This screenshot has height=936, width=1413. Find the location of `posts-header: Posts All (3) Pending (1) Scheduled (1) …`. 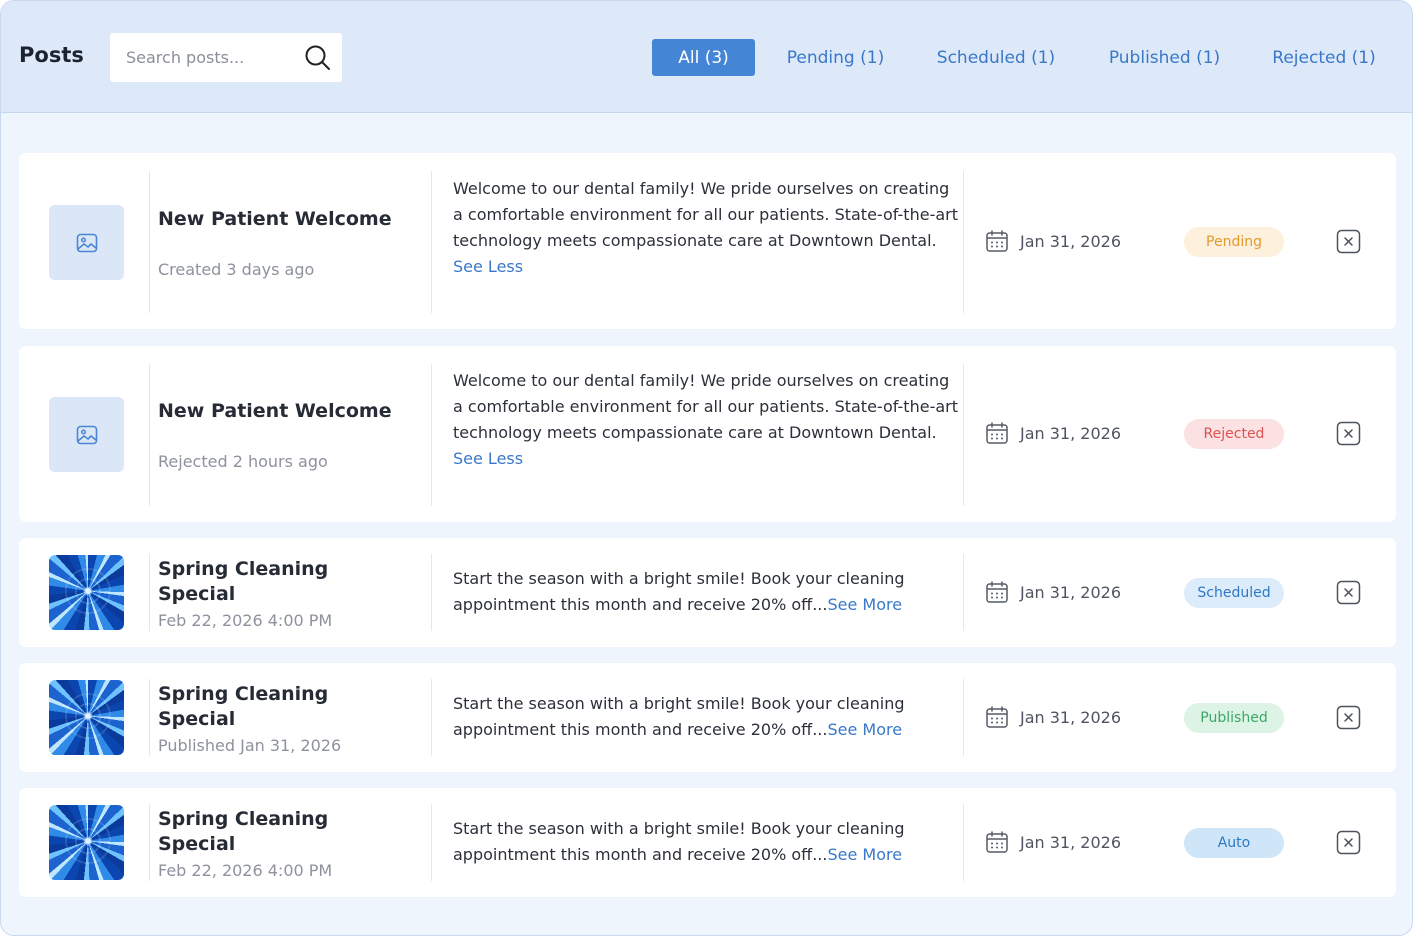

posts-header: Posts All (3) Pending (1) Scheduled (1) … is located at coordinates (706, 57).